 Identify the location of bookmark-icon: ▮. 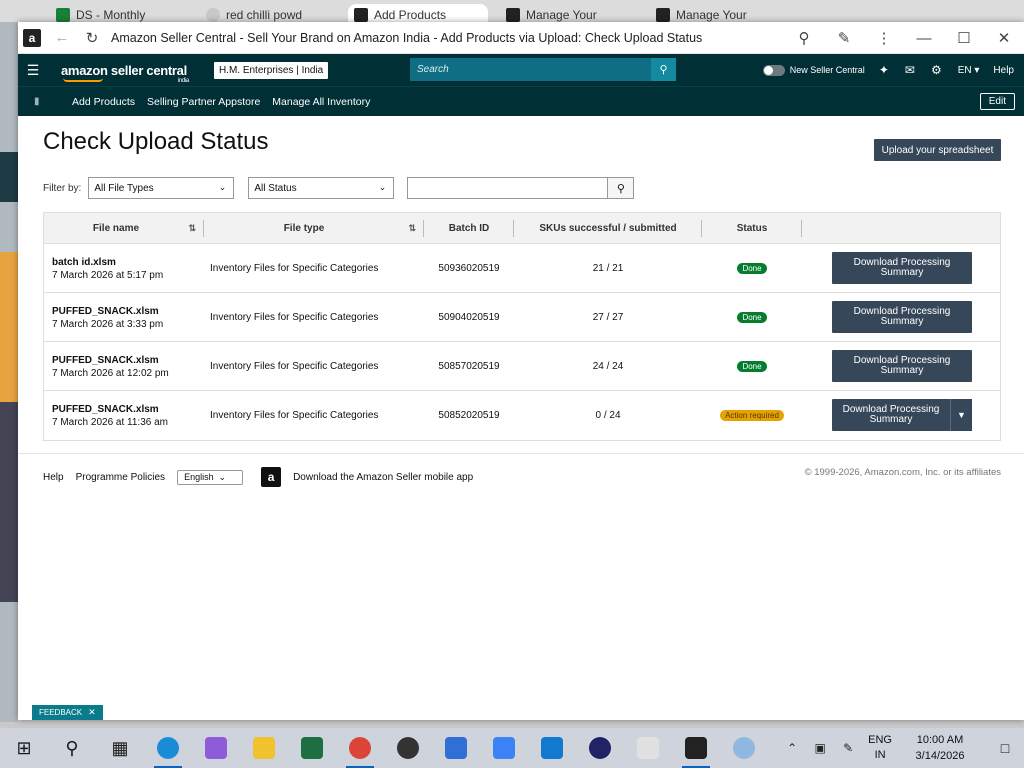
(42, 101).